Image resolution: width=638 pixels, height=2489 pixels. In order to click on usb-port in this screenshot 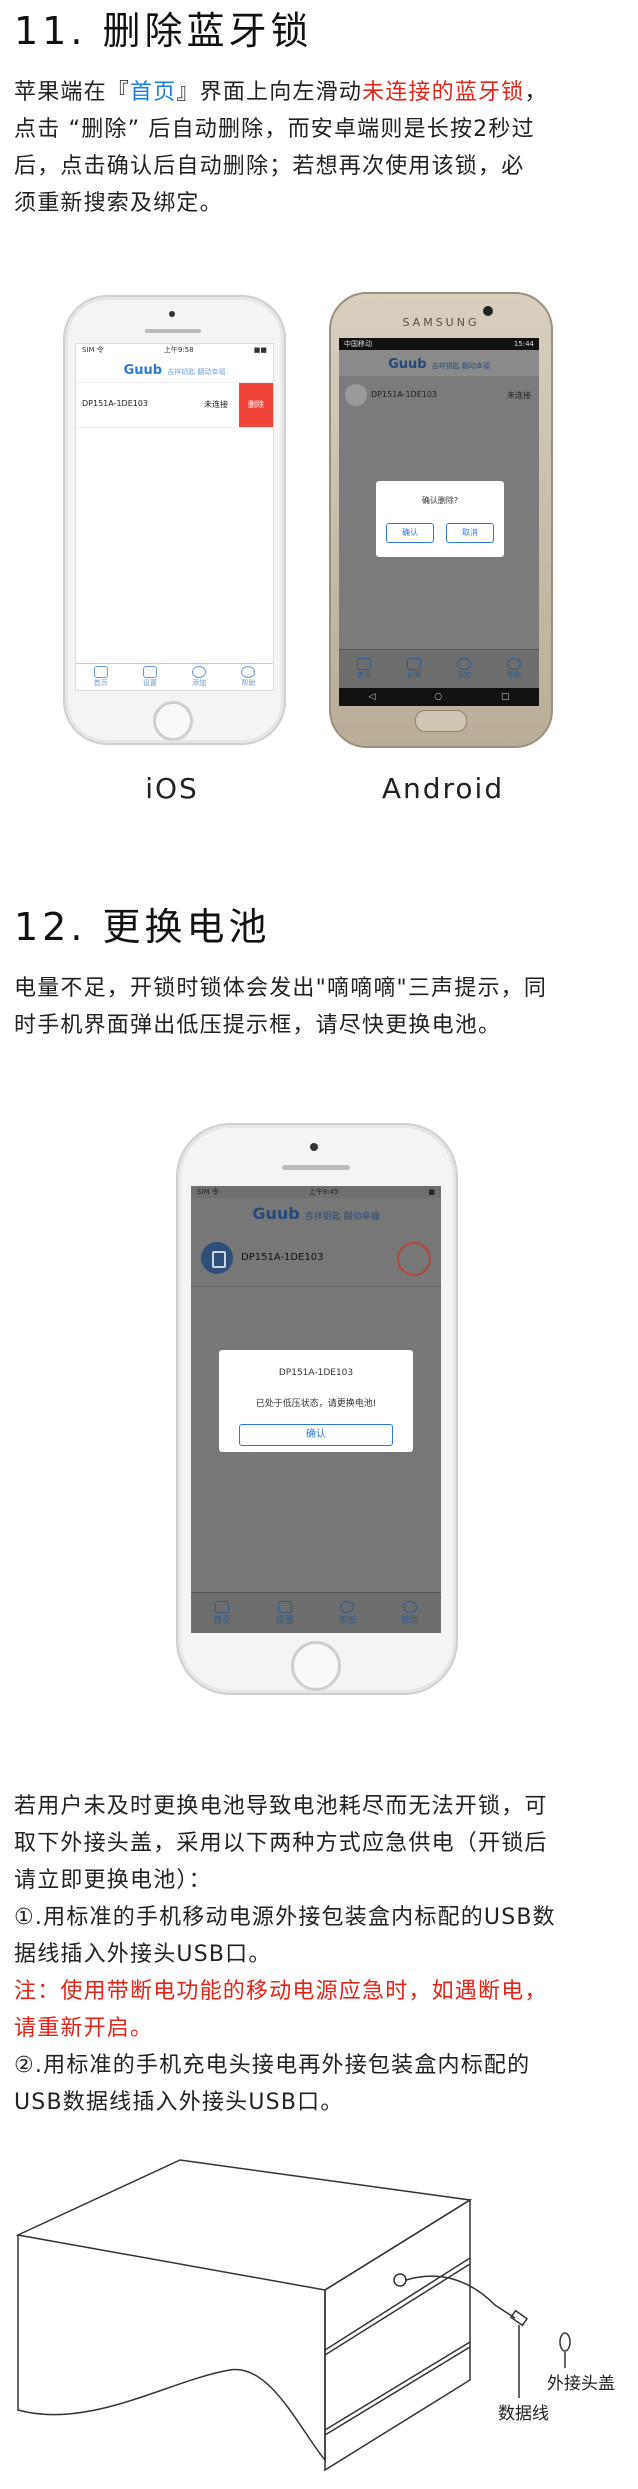, I will do `click(400, 2280)`.